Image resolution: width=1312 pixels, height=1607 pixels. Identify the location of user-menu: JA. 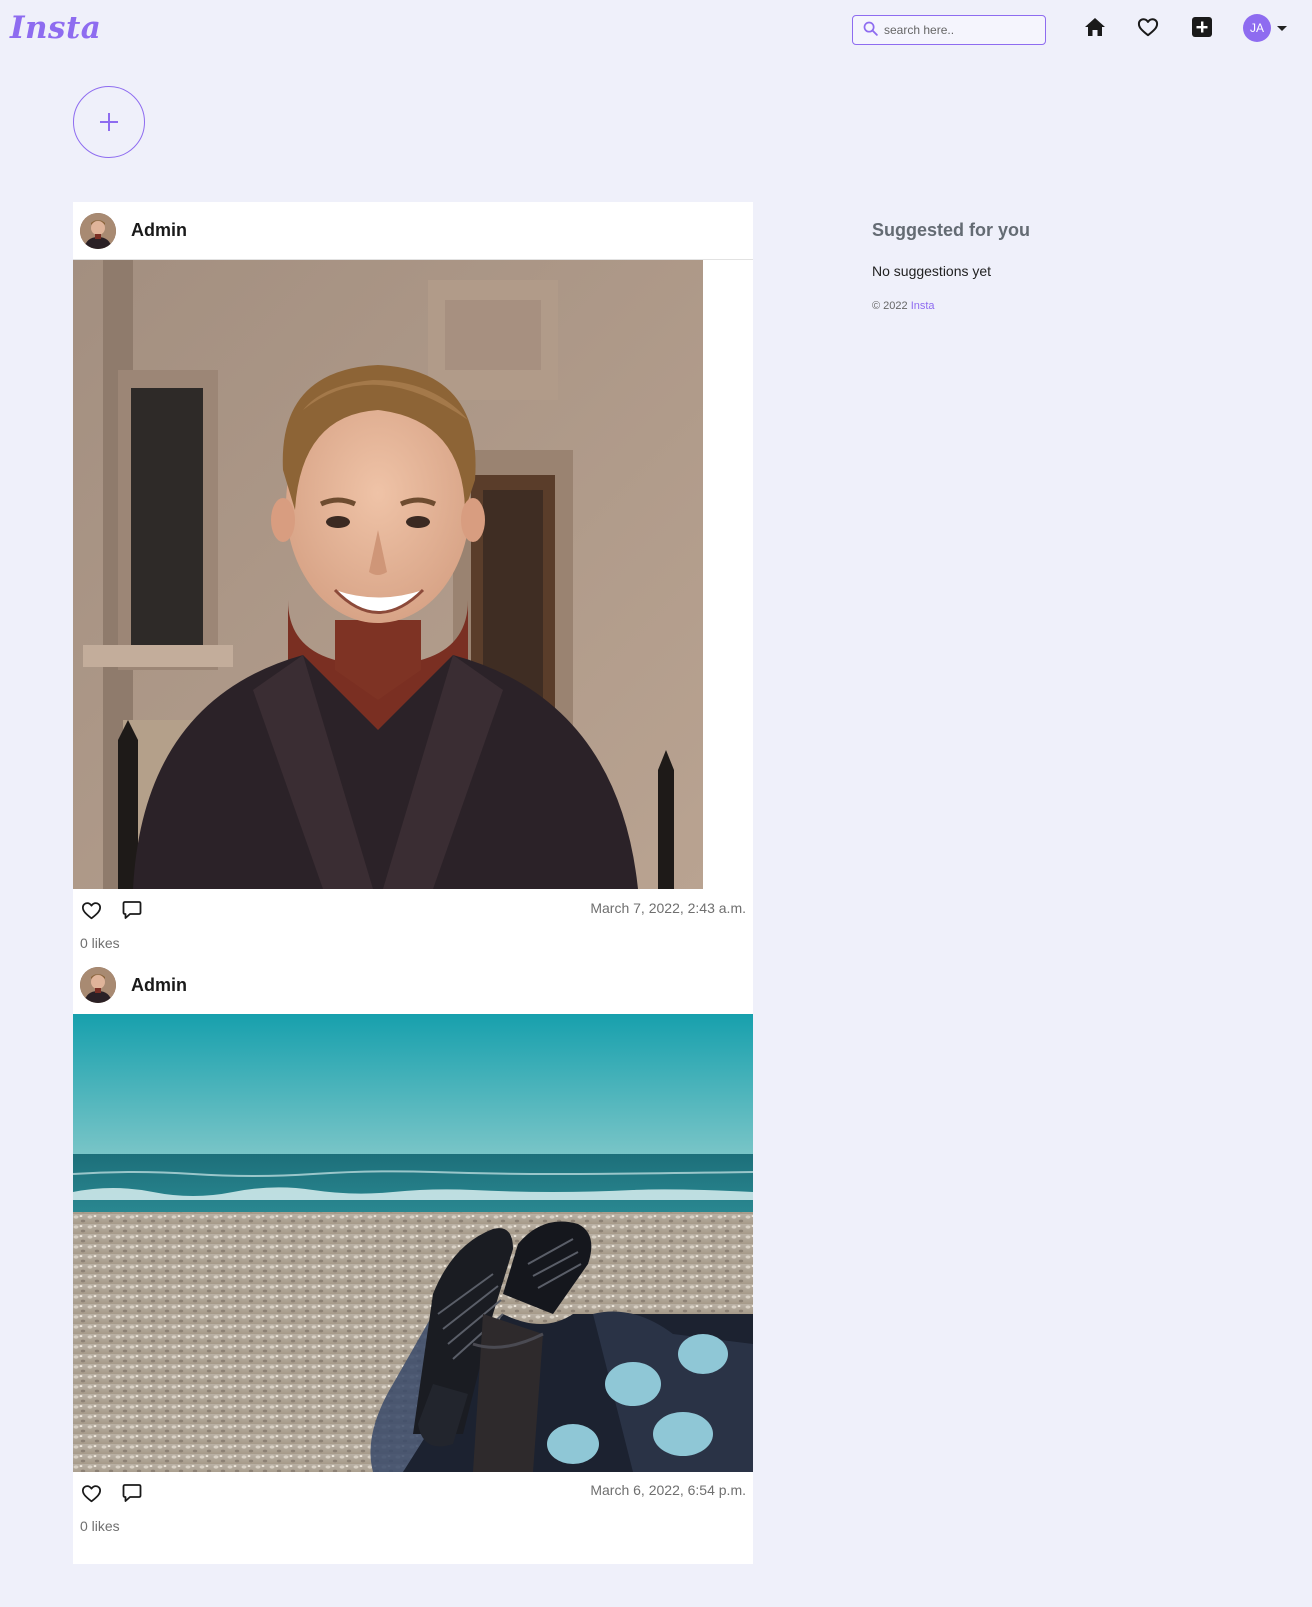
(1265, 28).